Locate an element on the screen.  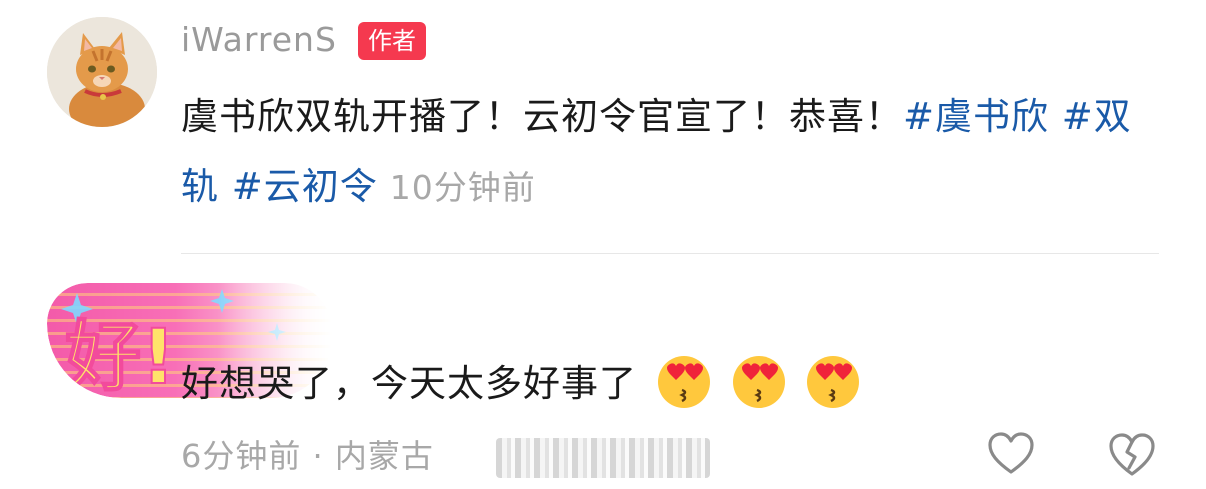
avatar is located at coordinates (102, 72).